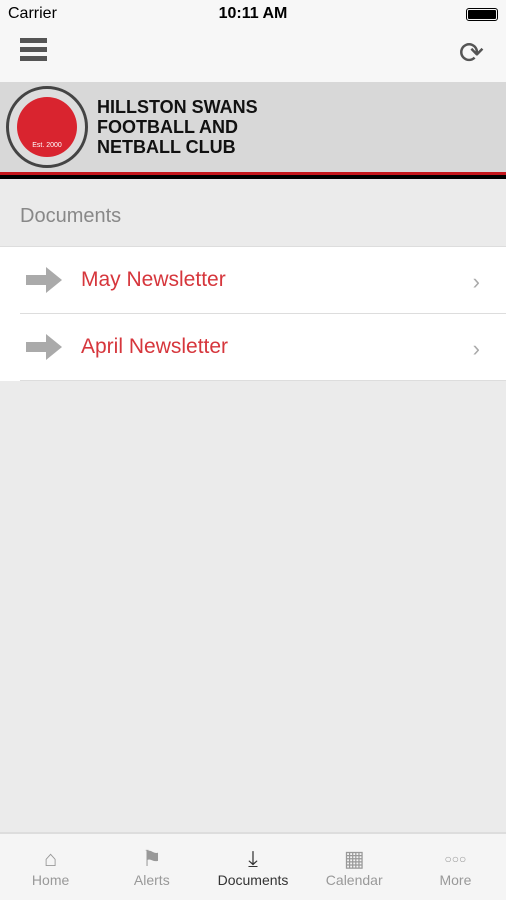 This screenshot has width=506, height=900. I want to click on refresh-icon: ⟳, so click(471, 53).